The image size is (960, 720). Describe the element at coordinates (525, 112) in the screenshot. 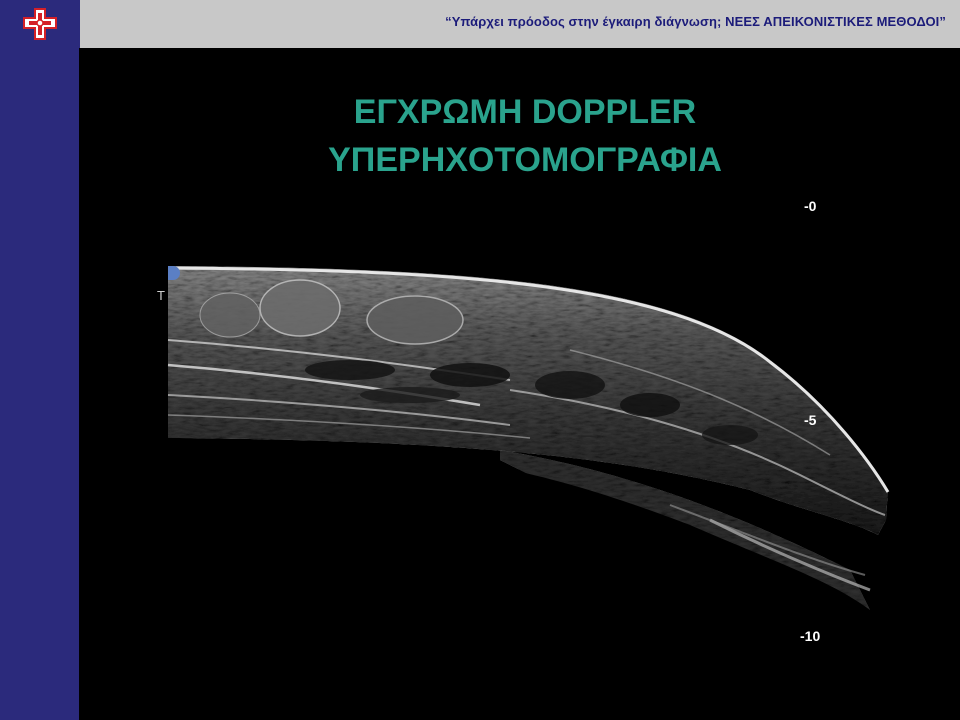

I see `slide-title-line1: ΕΓΧΡΩΜΗ DOPPLER` at that location.